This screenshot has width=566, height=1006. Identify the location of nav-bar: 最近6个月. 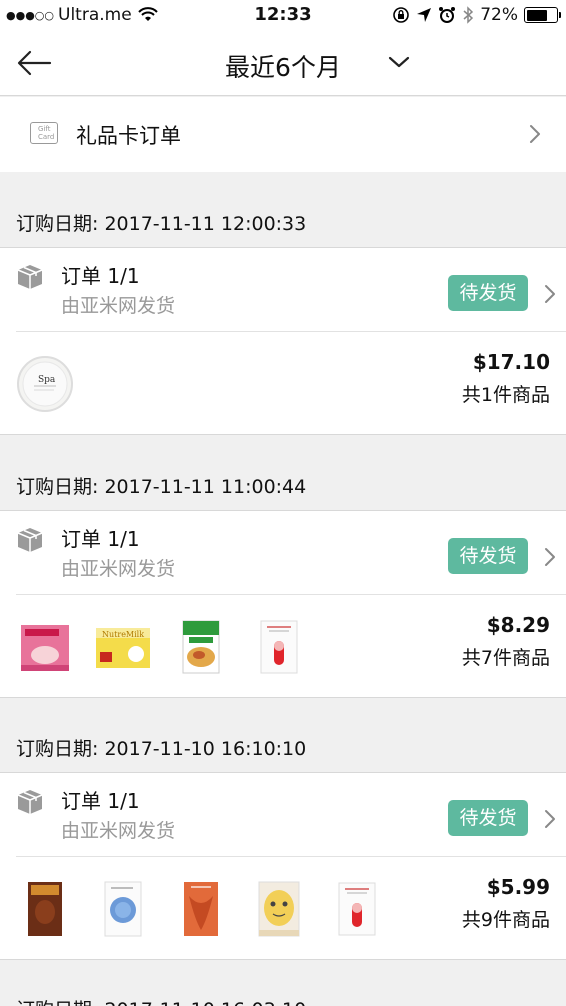
(283, 64).